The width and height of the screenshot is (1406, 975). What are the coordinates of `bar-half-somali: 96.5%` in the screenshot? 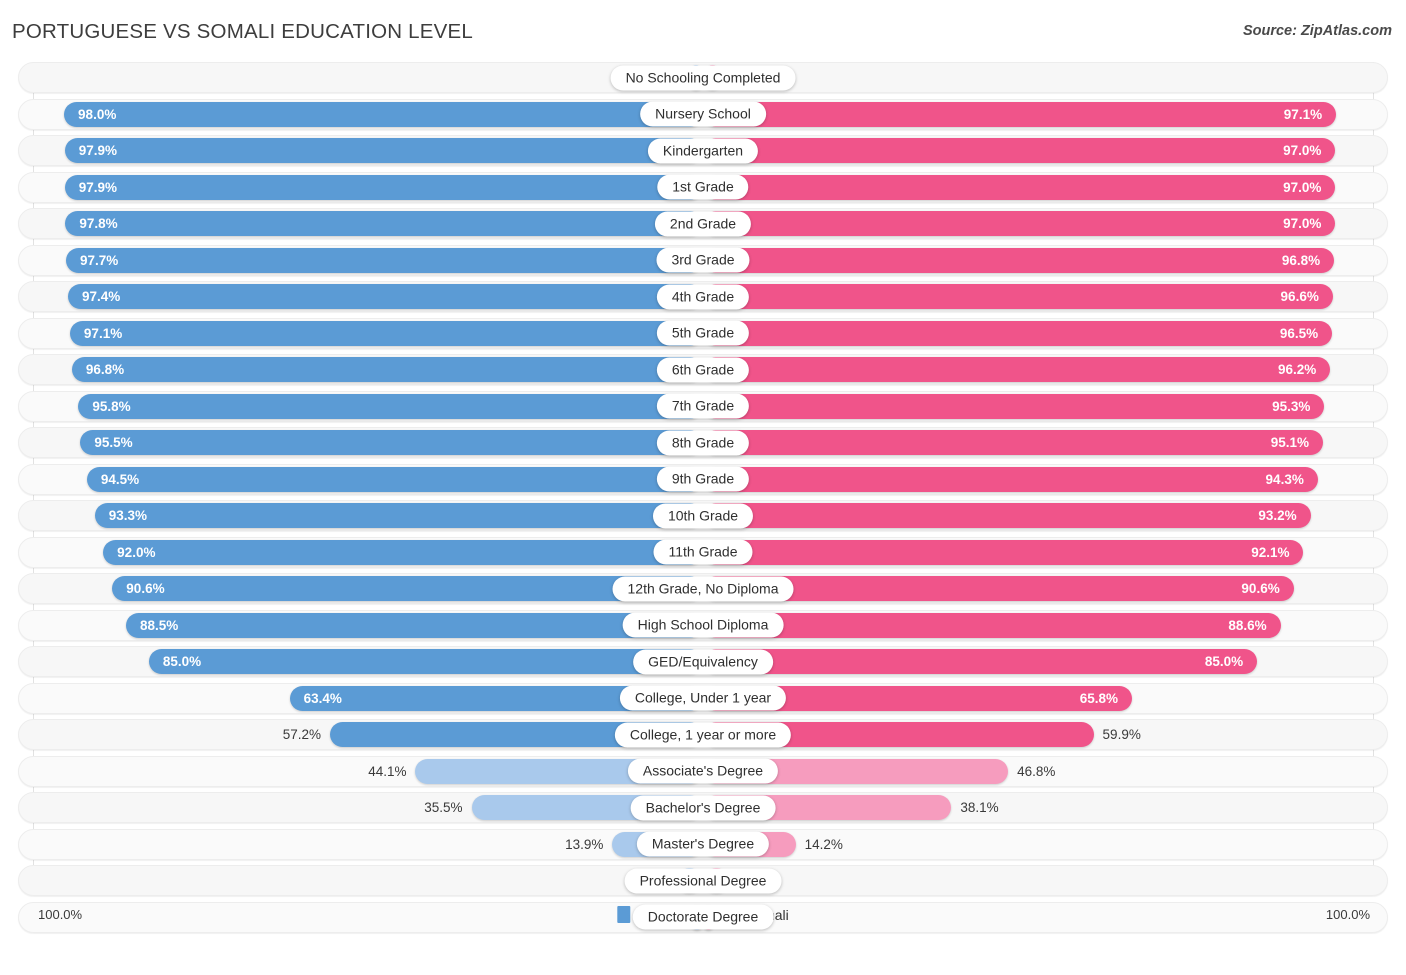 It's located at (1045, 333).